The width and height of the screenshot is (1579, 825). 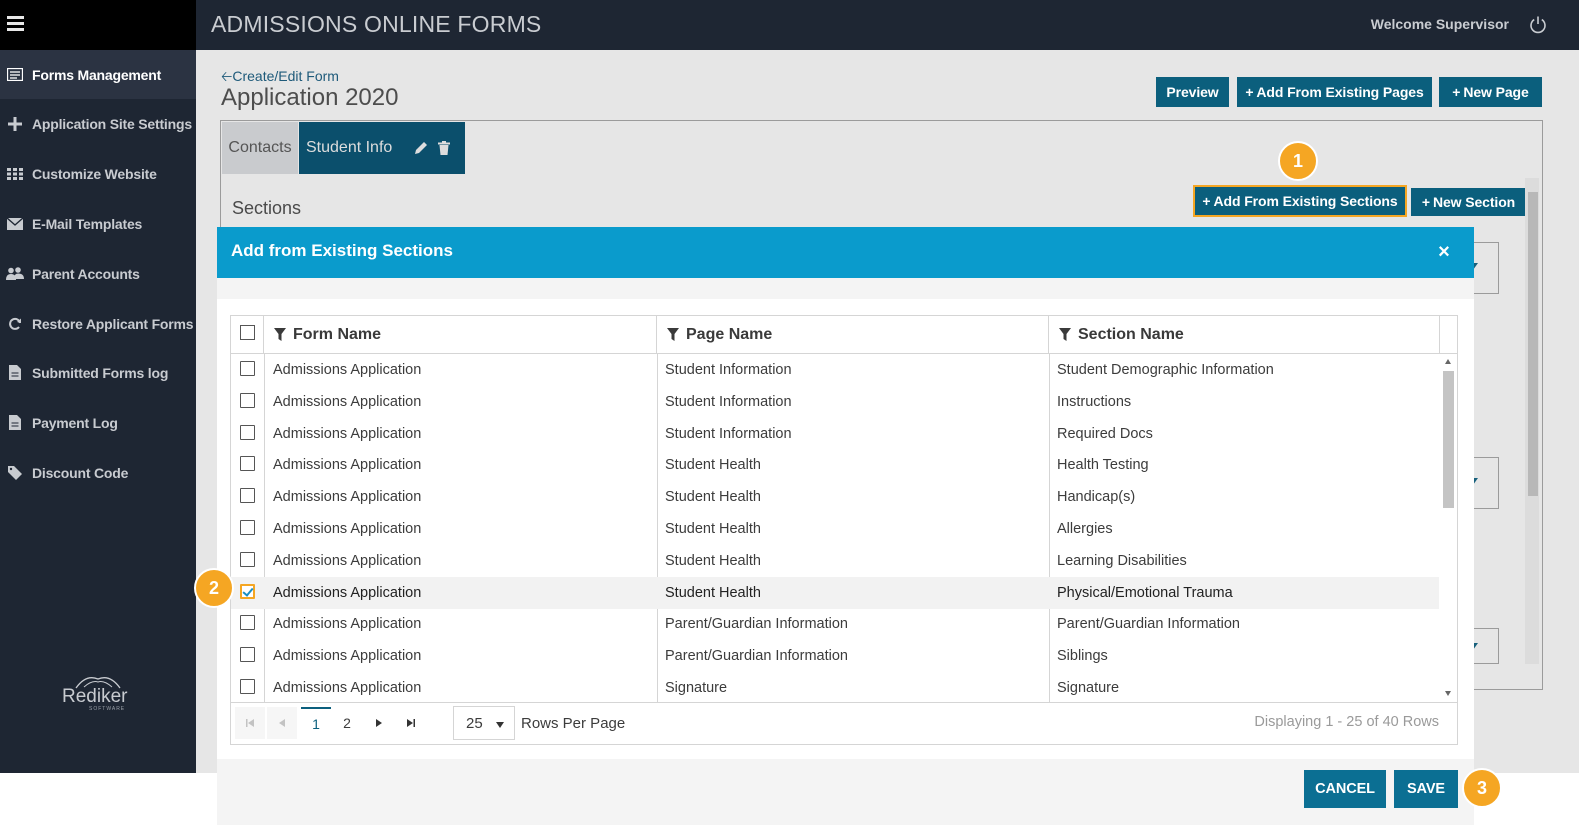 I want to click on page-2-button: 2, so click(x=347, y=723).